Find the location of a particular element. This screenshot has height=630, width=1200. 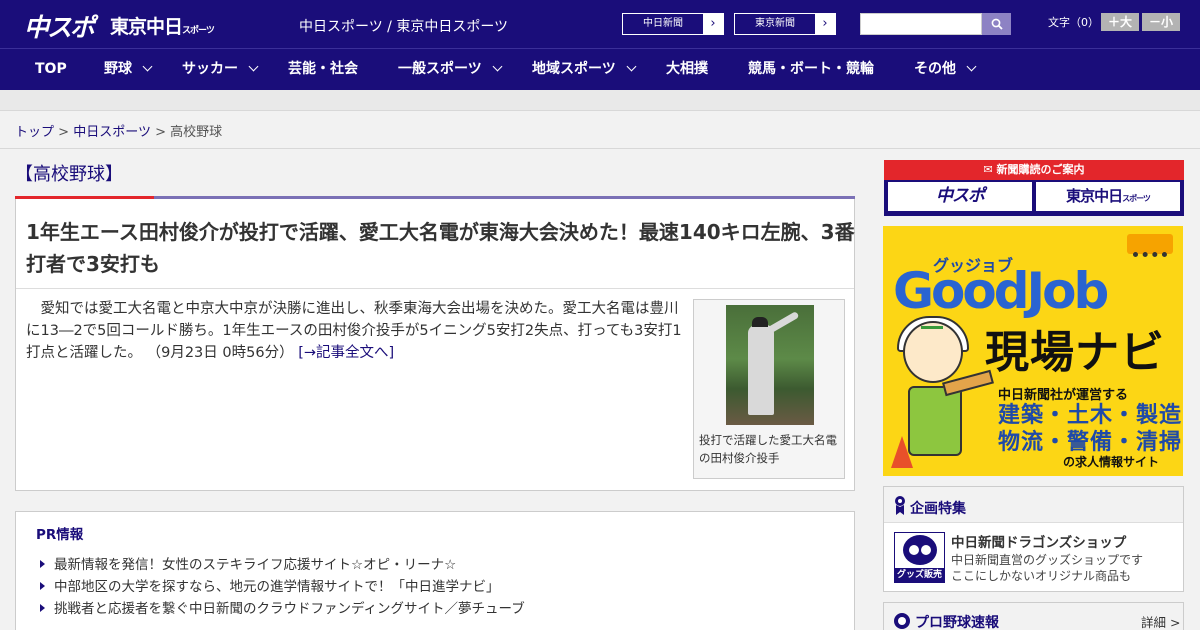

nav-item-soccer: サッカー is located at coordinates (220, 69).